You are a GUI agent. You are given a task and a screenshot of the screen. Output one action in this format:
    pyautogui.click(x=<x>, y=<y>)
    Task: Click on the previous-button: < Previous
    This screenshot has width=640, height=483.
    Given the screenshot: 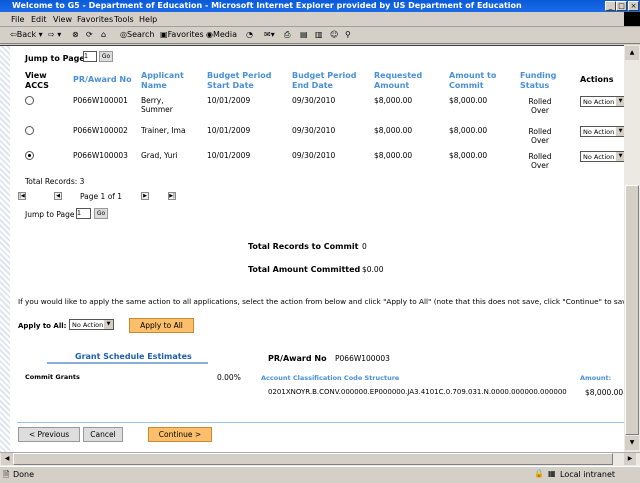 What is the action you would take?
    pyautogui.click(x=49, y=434)
    